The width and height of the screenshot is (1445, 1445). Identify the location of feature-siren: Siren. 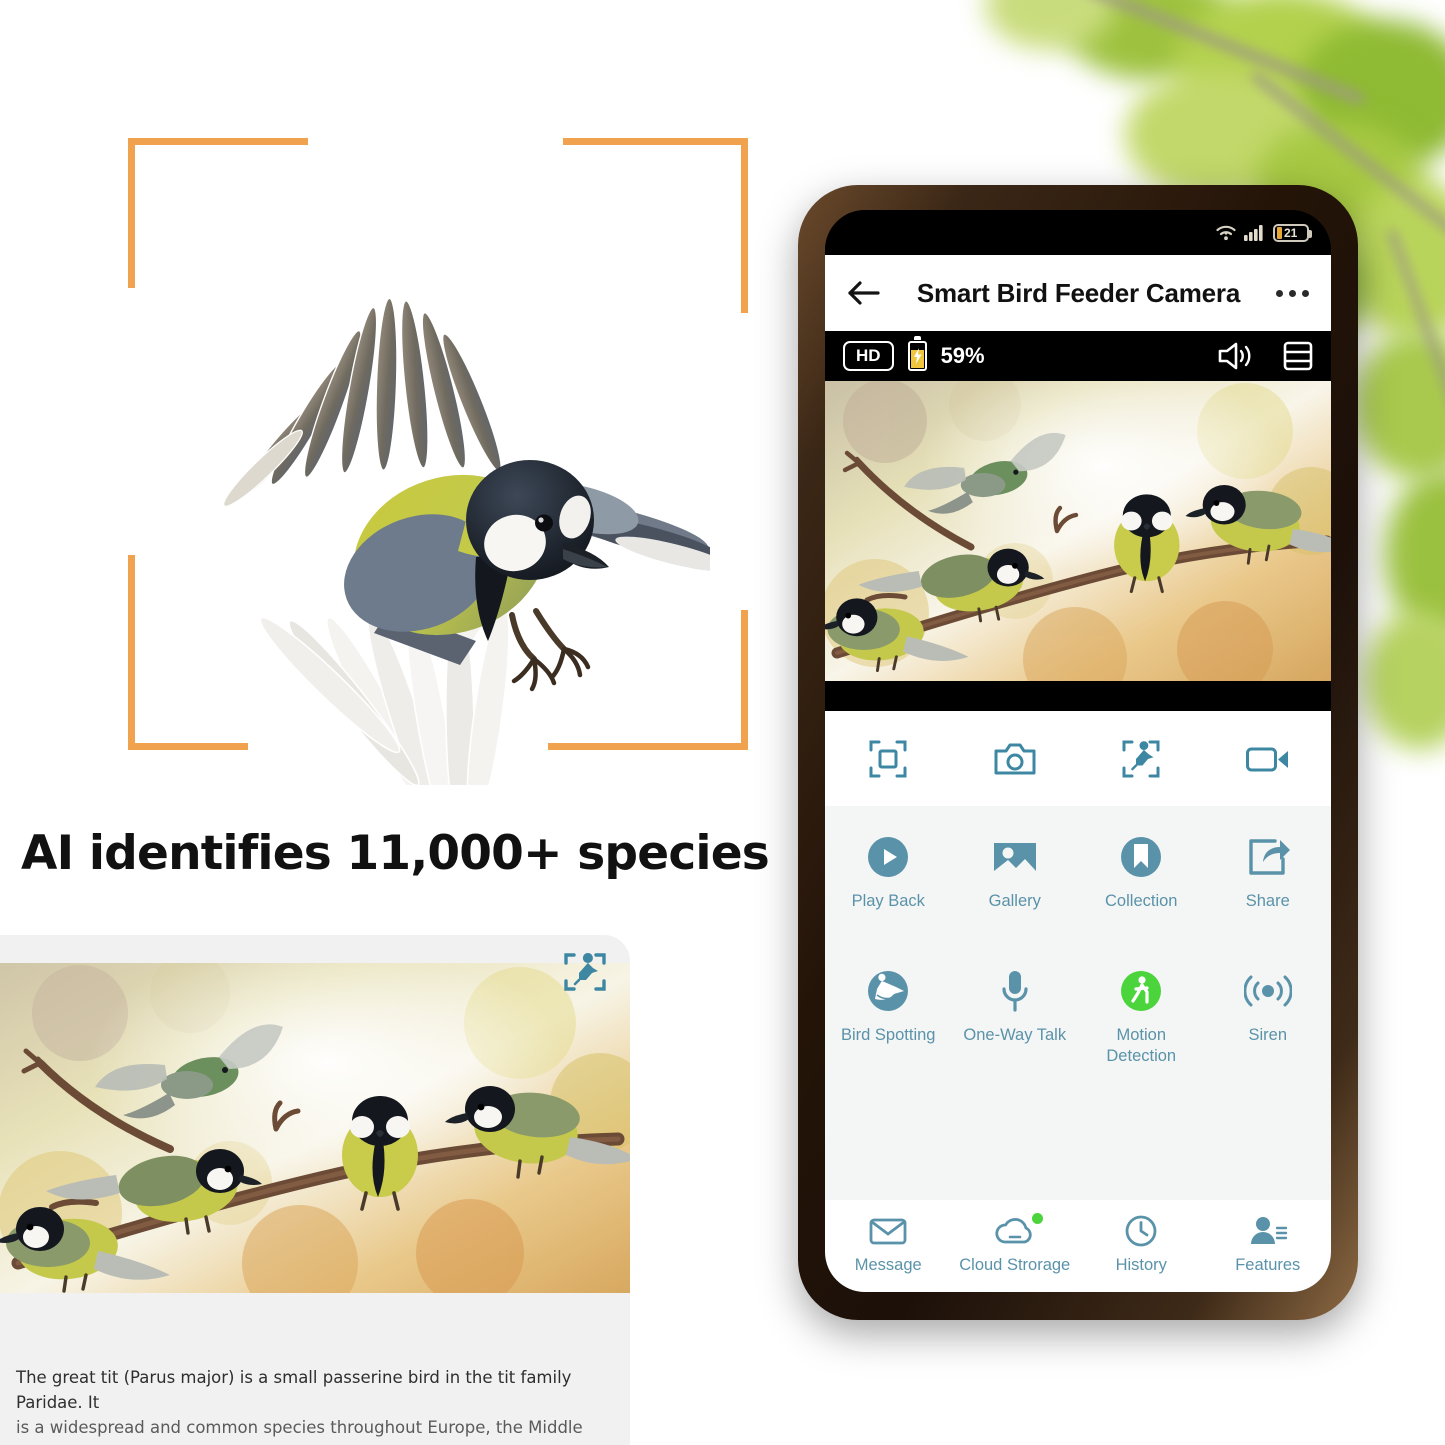
(1268, 1012).